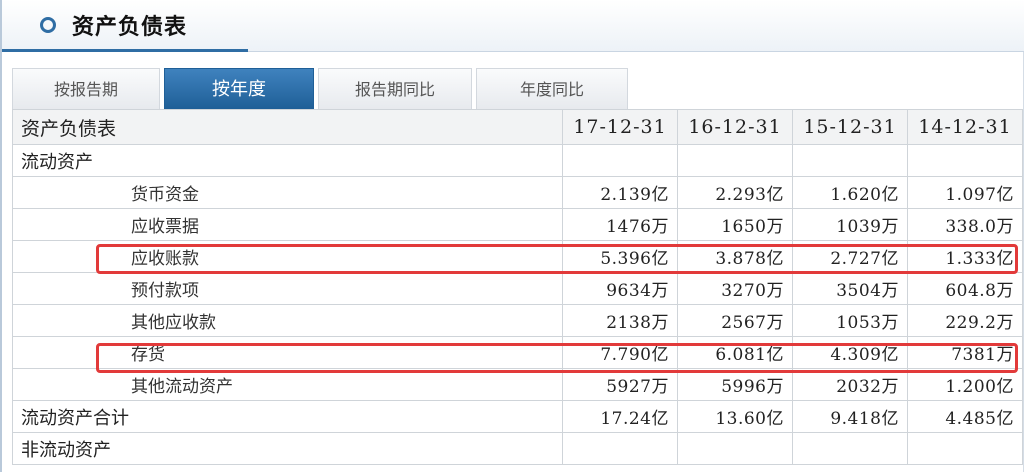 This screenshot has height=472, width=1026. Describe the element at coordinates (850, 192) in the screenshot. I see `value-cell: 1.620亿` at that location.